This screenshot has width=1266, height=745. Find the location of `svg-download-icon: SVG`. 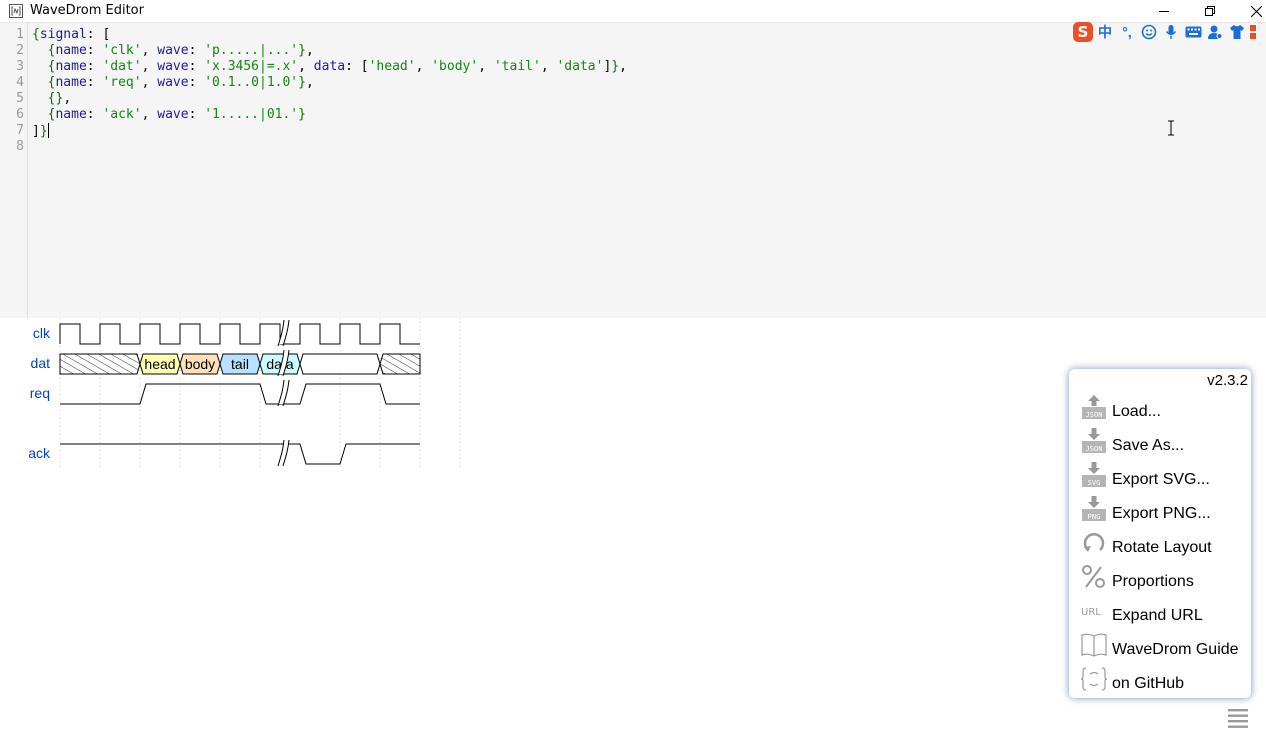

svg-download-icon: SVG is located at coordinates (1094, 475).